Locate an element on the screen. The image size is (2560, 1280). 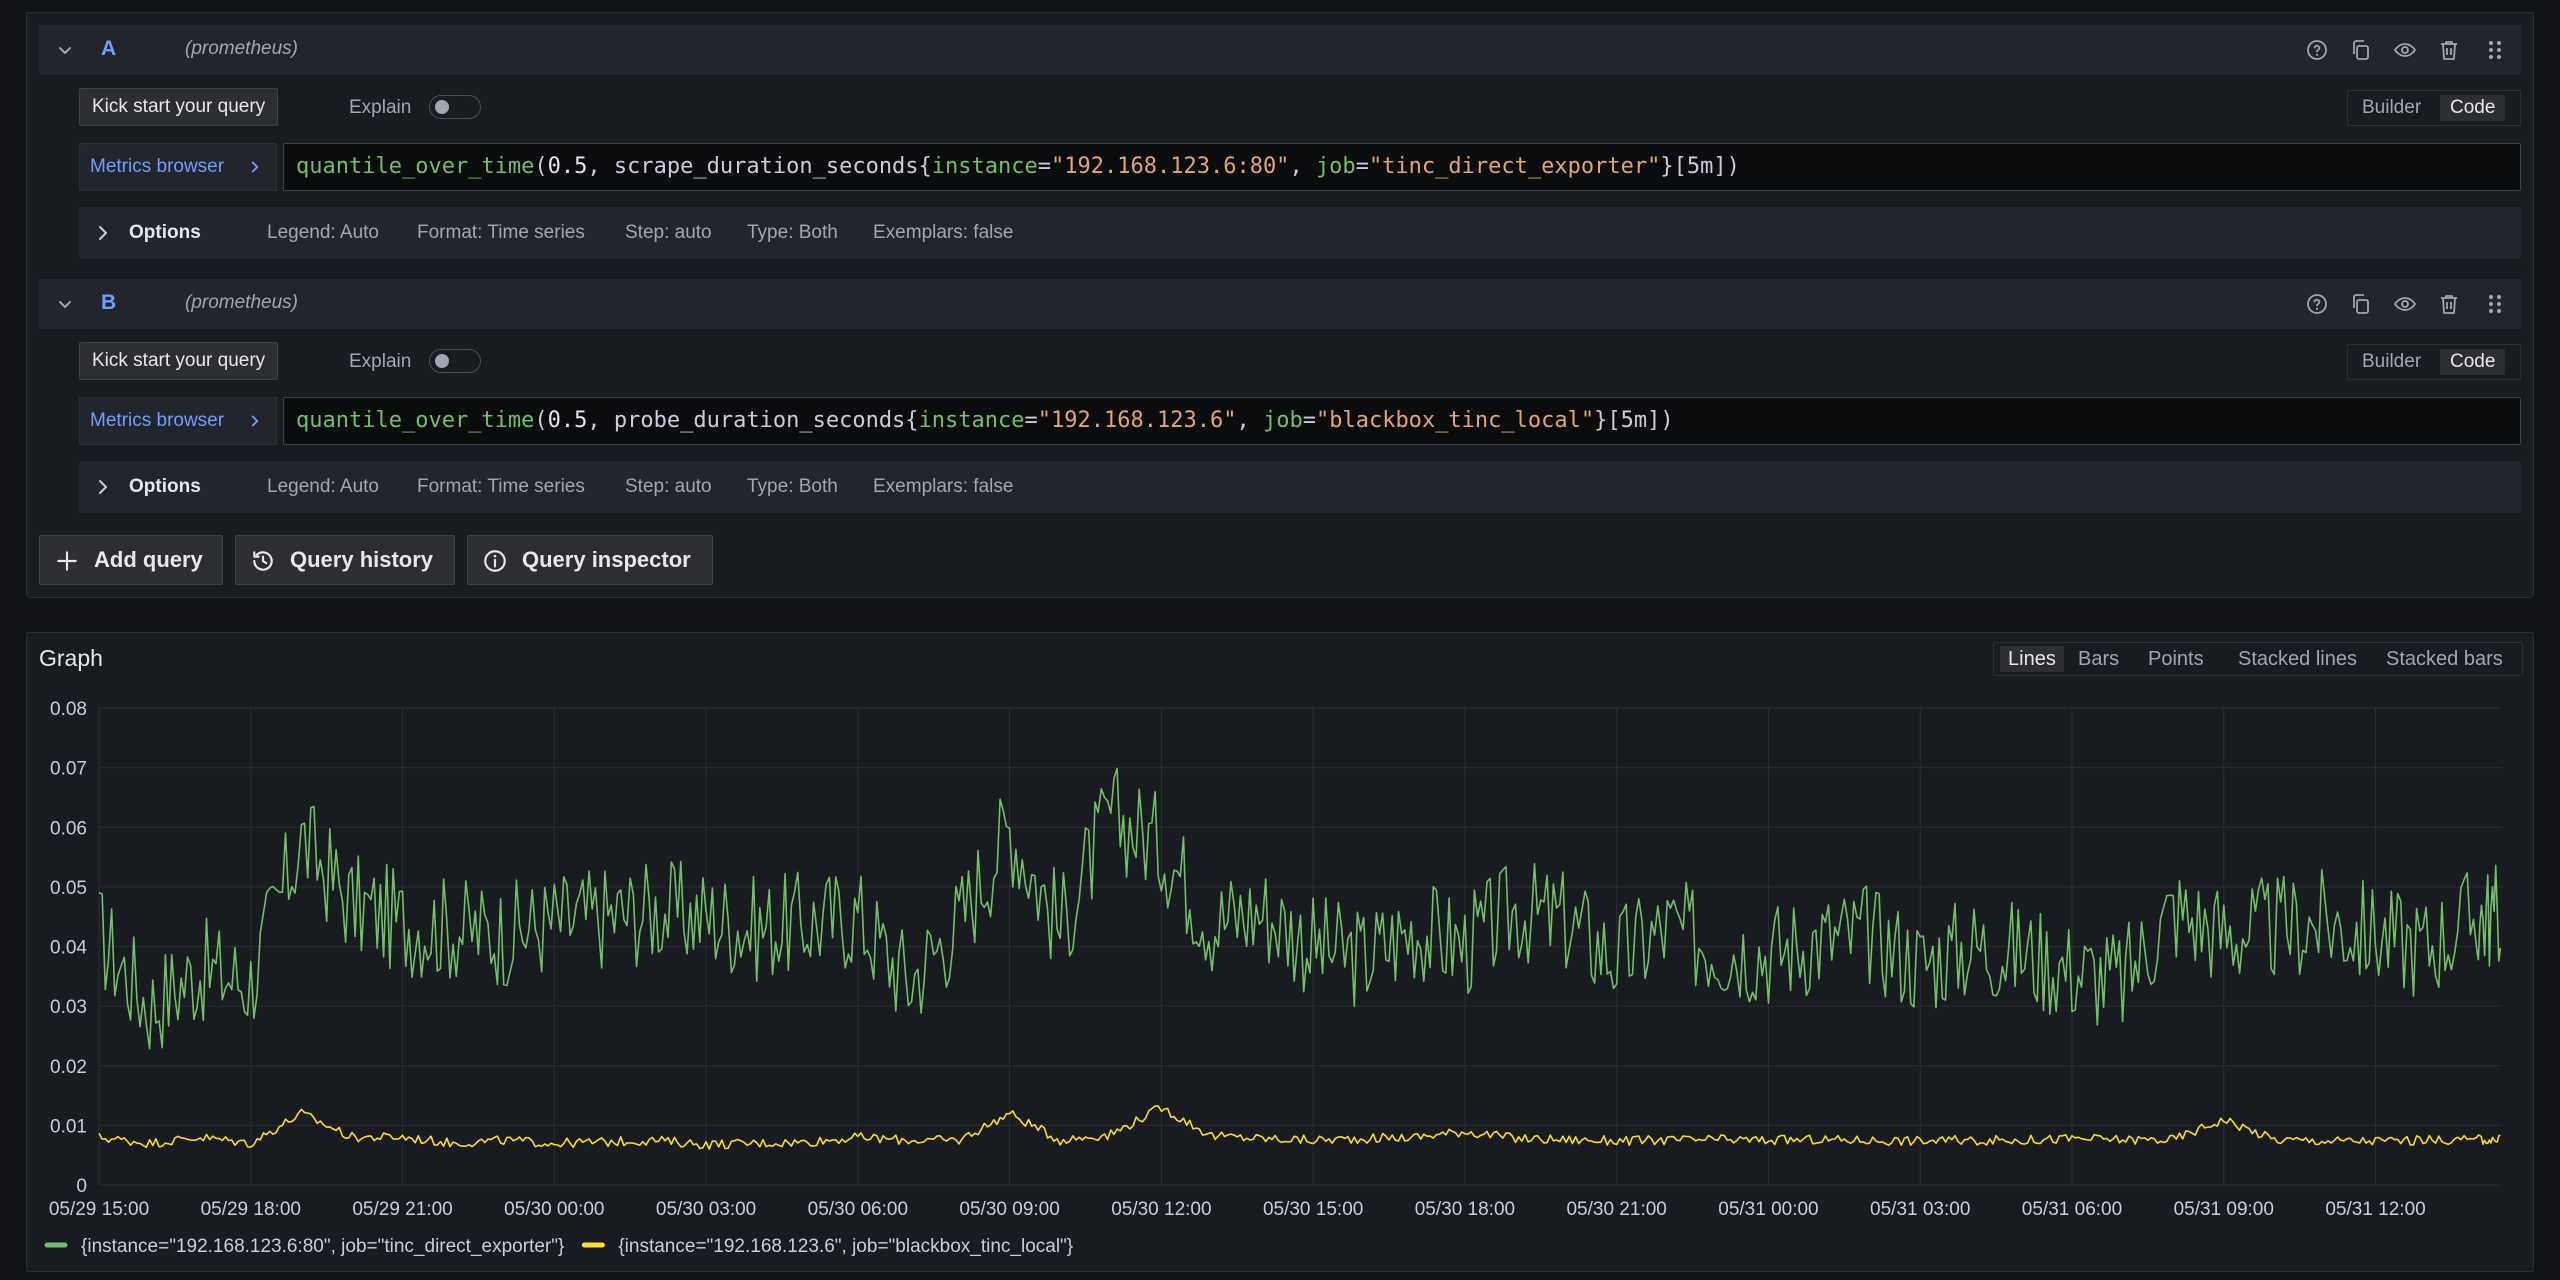
y-tick-label: 0.01 is located at coordinates (68, 1126).